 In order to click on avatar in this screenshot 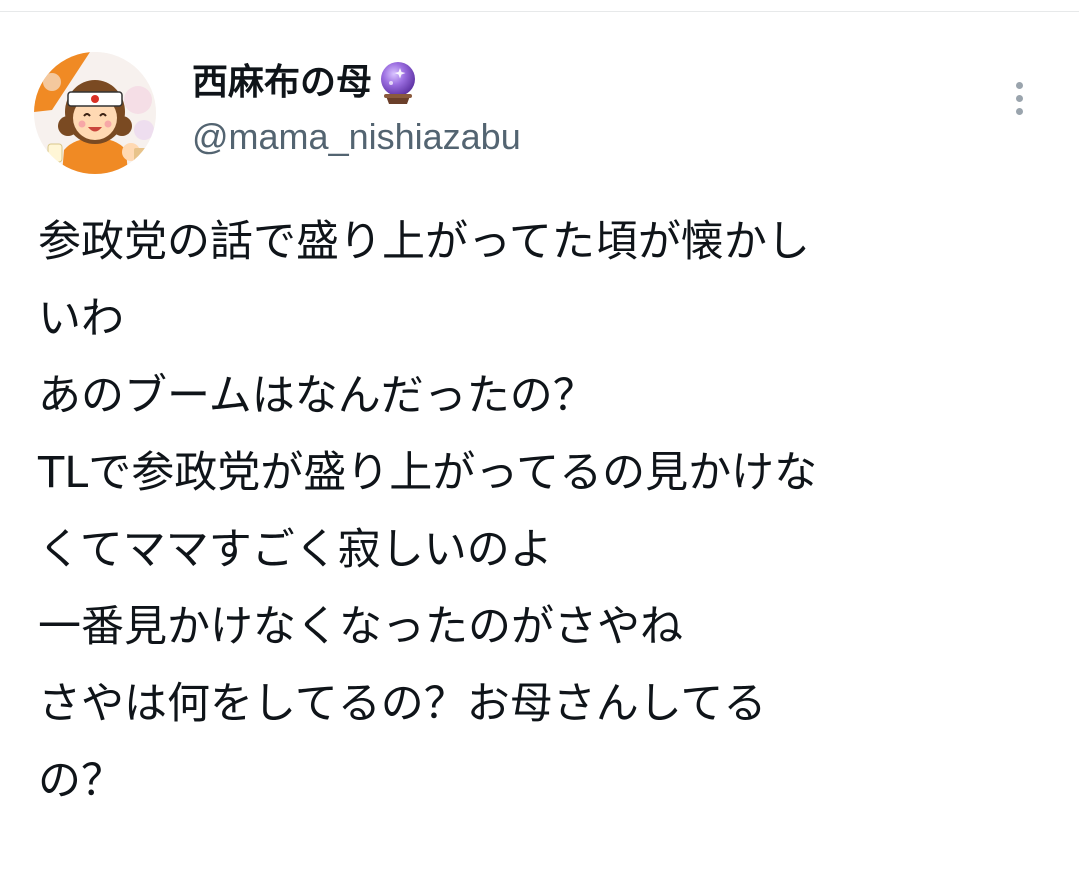, I will do `click(95, 113)`.